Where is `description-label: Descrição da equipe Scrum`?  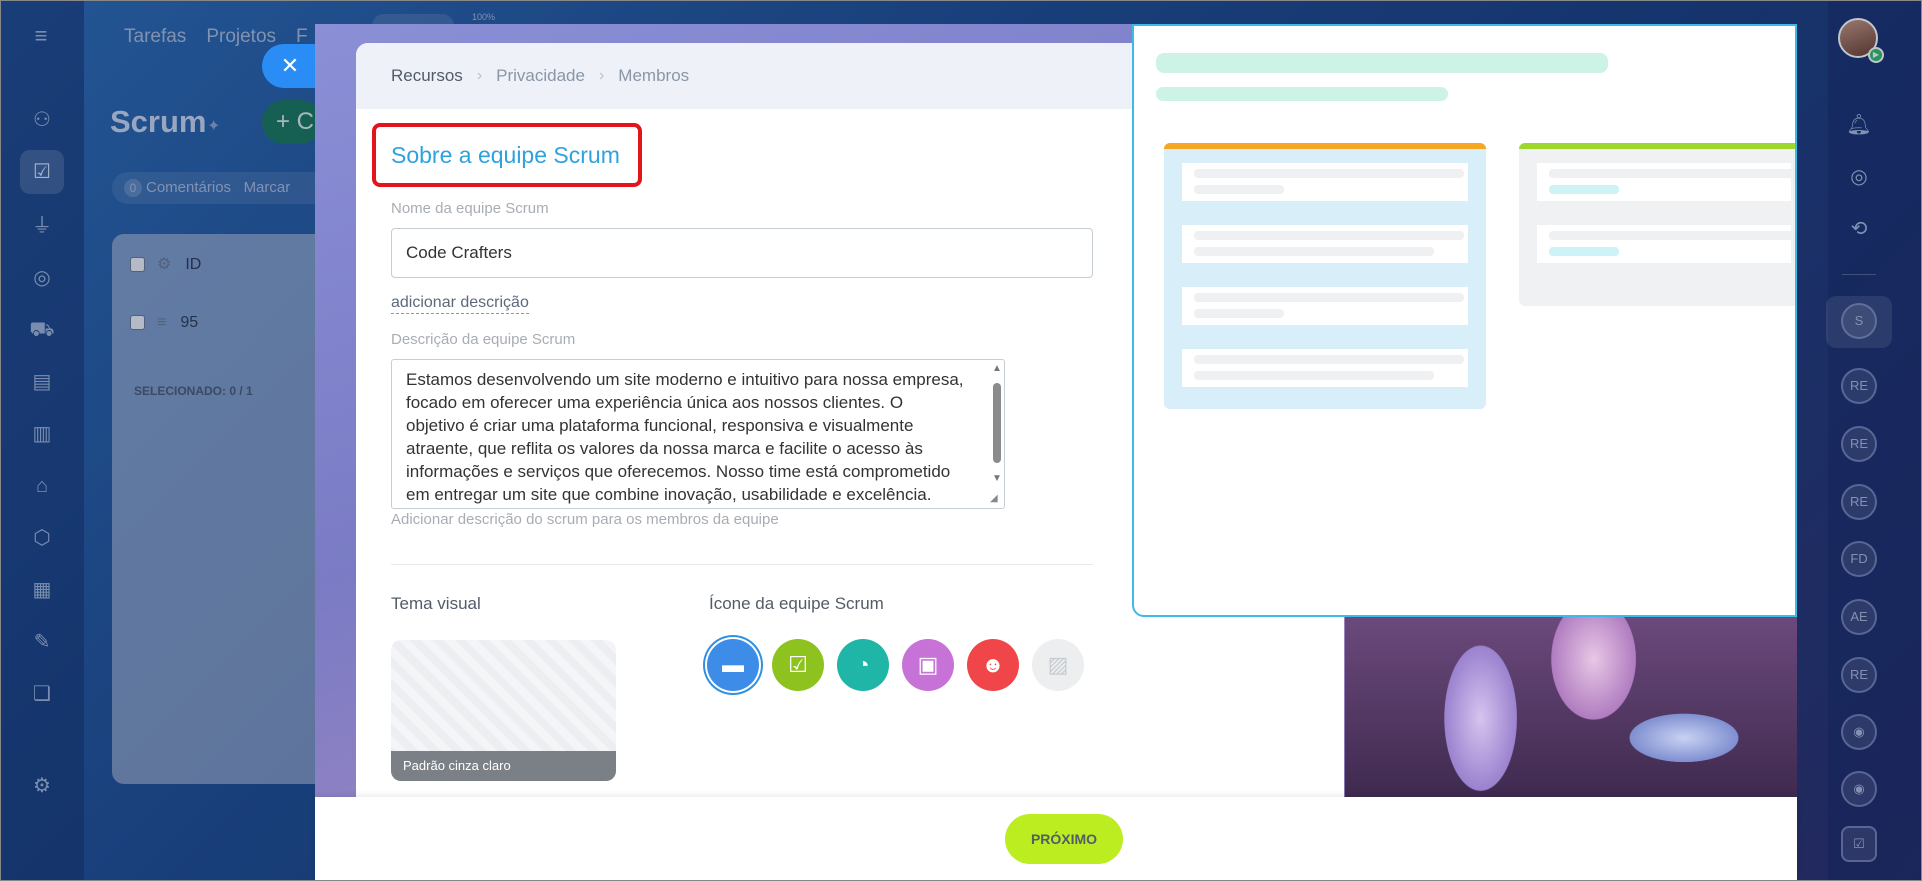 description-label: Descrição da equipe Scrum is located at coordinates (483, 339).